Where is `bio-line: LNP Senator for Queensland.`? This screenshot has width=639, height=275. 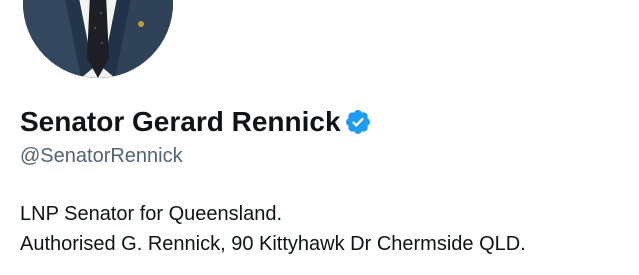
bio-line: LNP Senator for Queensland. is located at coordinates (151, 214).